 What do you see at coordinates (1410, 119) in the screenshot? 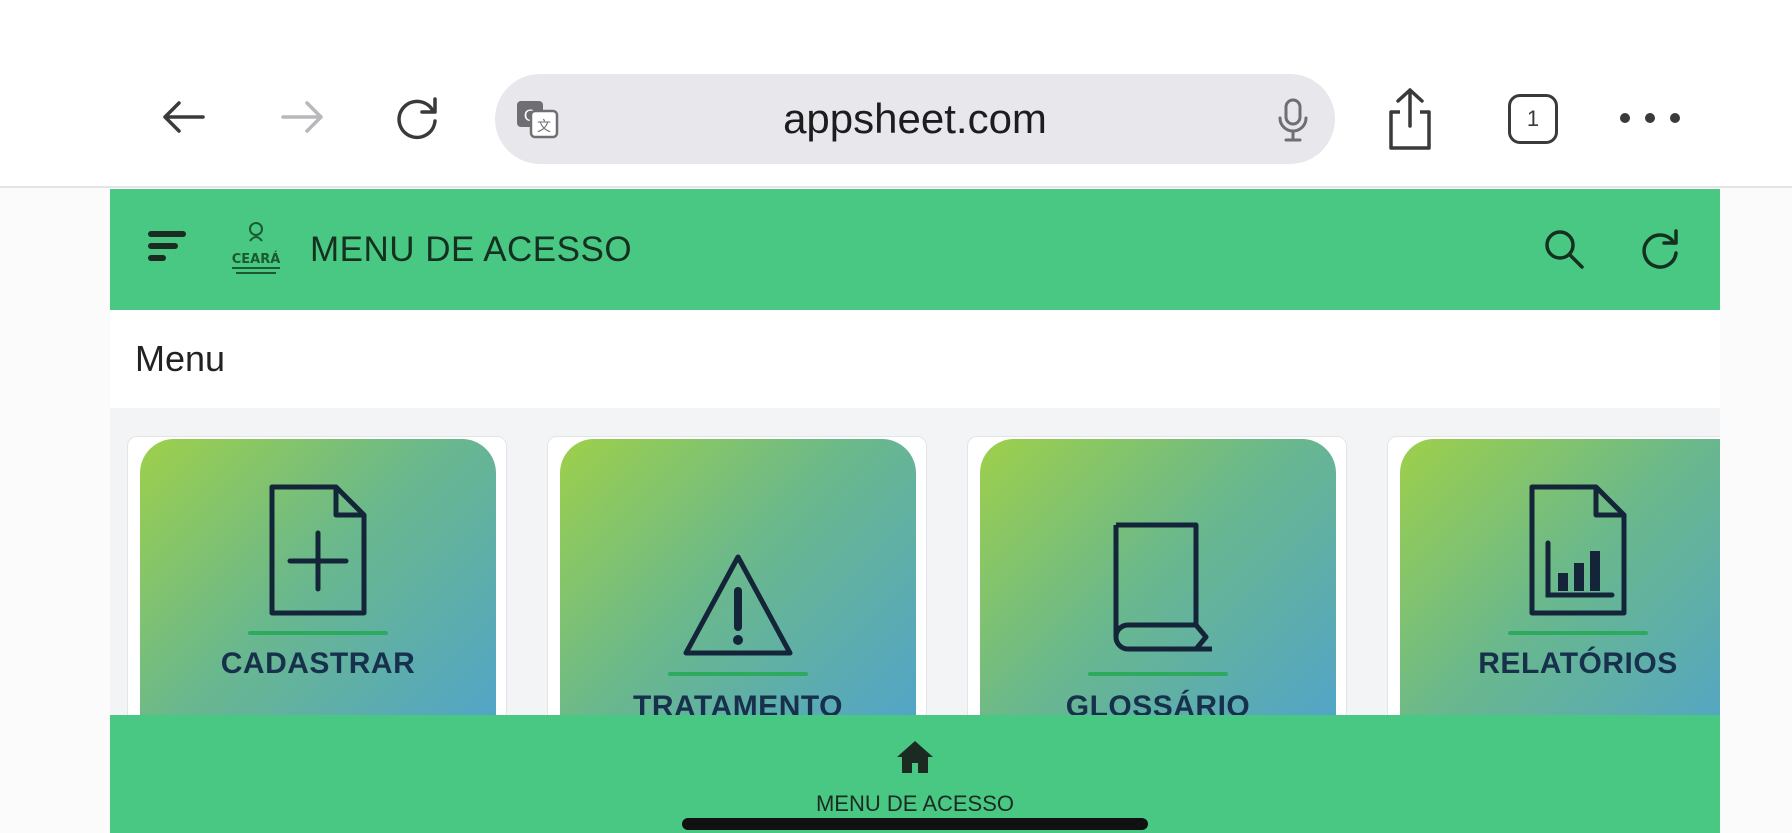
I see `share-icon` at bounding box center [1410, 119].